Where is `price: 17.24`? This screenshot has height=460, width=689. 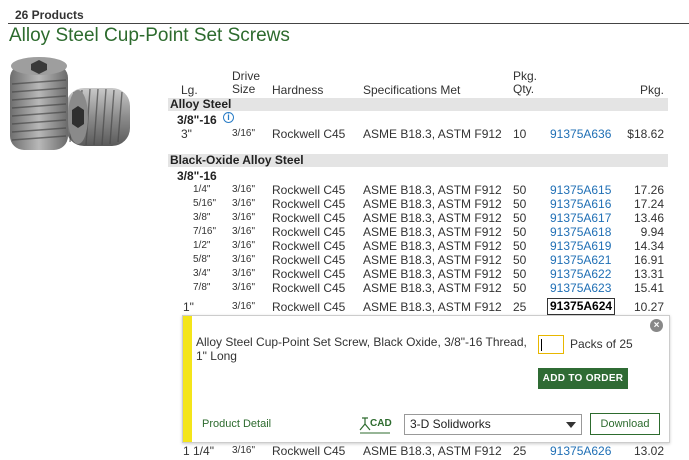
price: 17.24 is located at coordinates (648, 204).